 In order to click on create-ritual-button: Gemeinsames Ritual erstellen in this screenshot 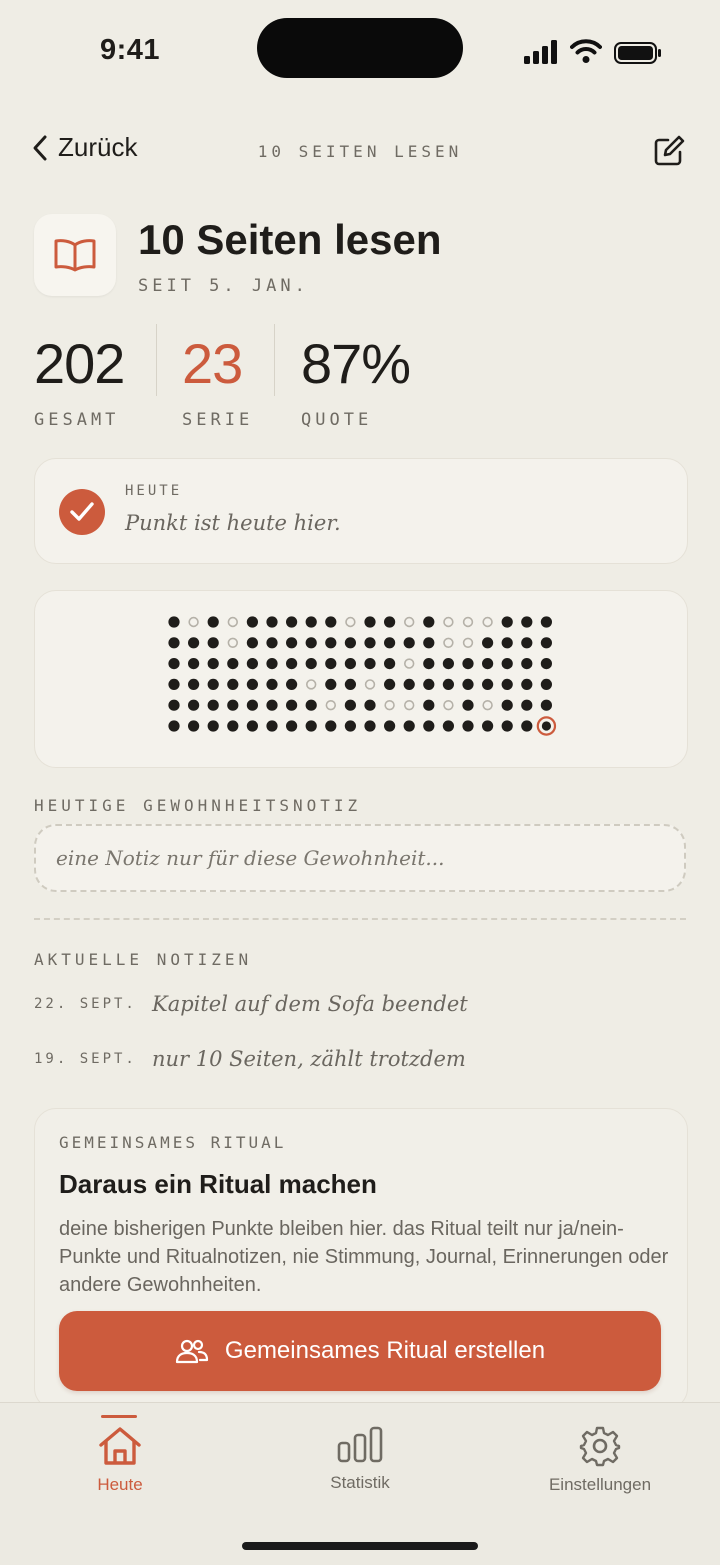, I will do `click(360, 1351)`.